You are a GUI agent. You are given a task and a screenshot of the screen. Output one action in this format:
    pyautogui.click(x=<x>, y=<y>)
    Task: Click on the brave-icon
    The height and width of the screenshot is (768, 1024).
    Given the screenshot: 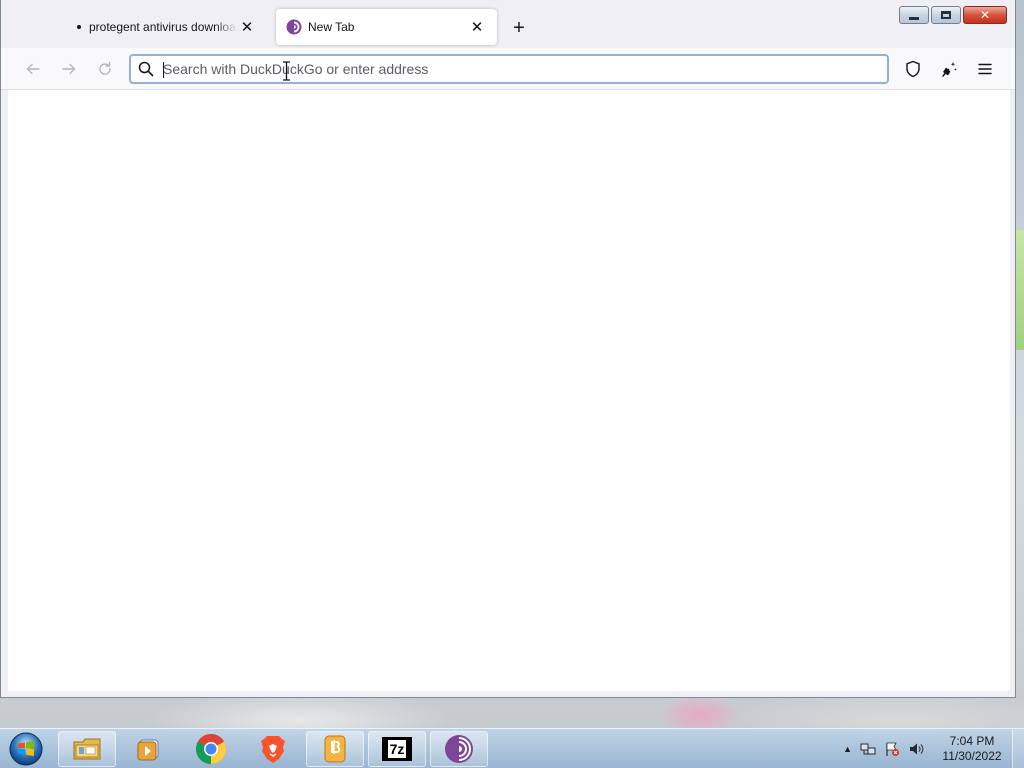 What is the action you would take?
    pyautogui.click(x=273, y=749)
    